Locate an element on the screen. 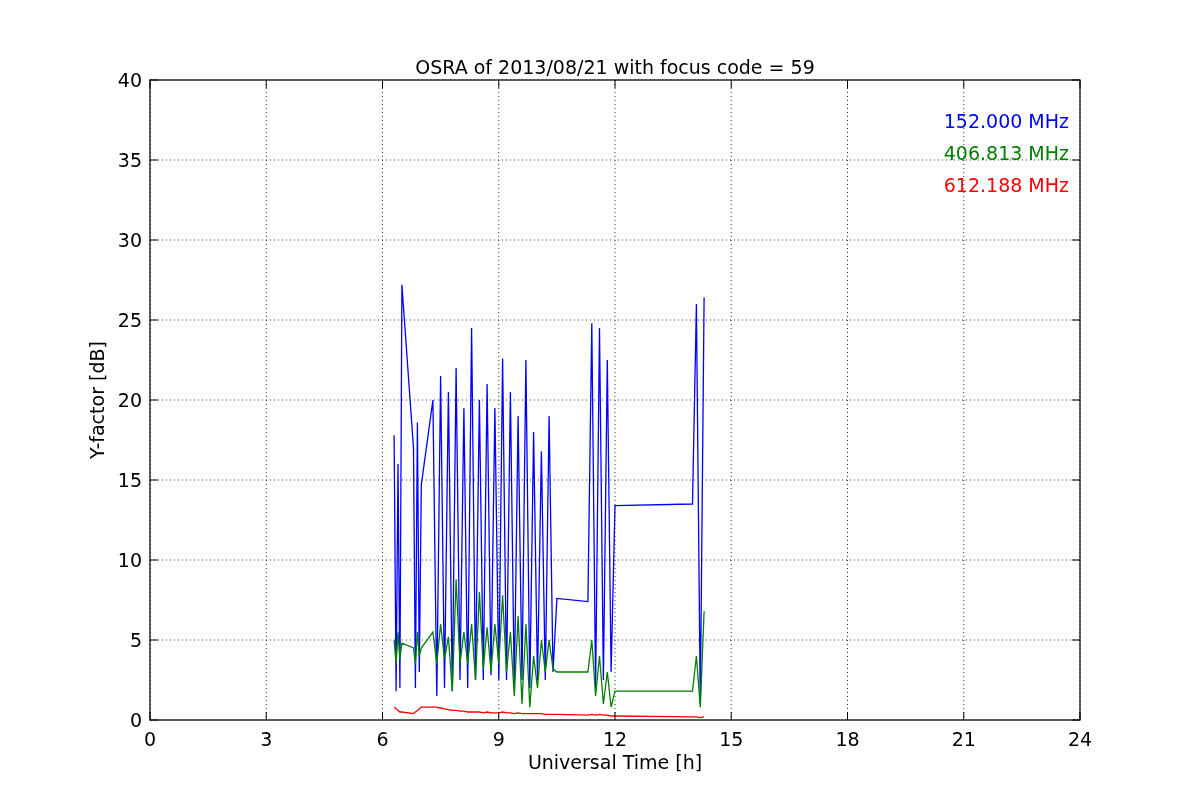 This screenshot has width=1200, height=800. x-tick-label: 15 is located at coordinates (731, 739).